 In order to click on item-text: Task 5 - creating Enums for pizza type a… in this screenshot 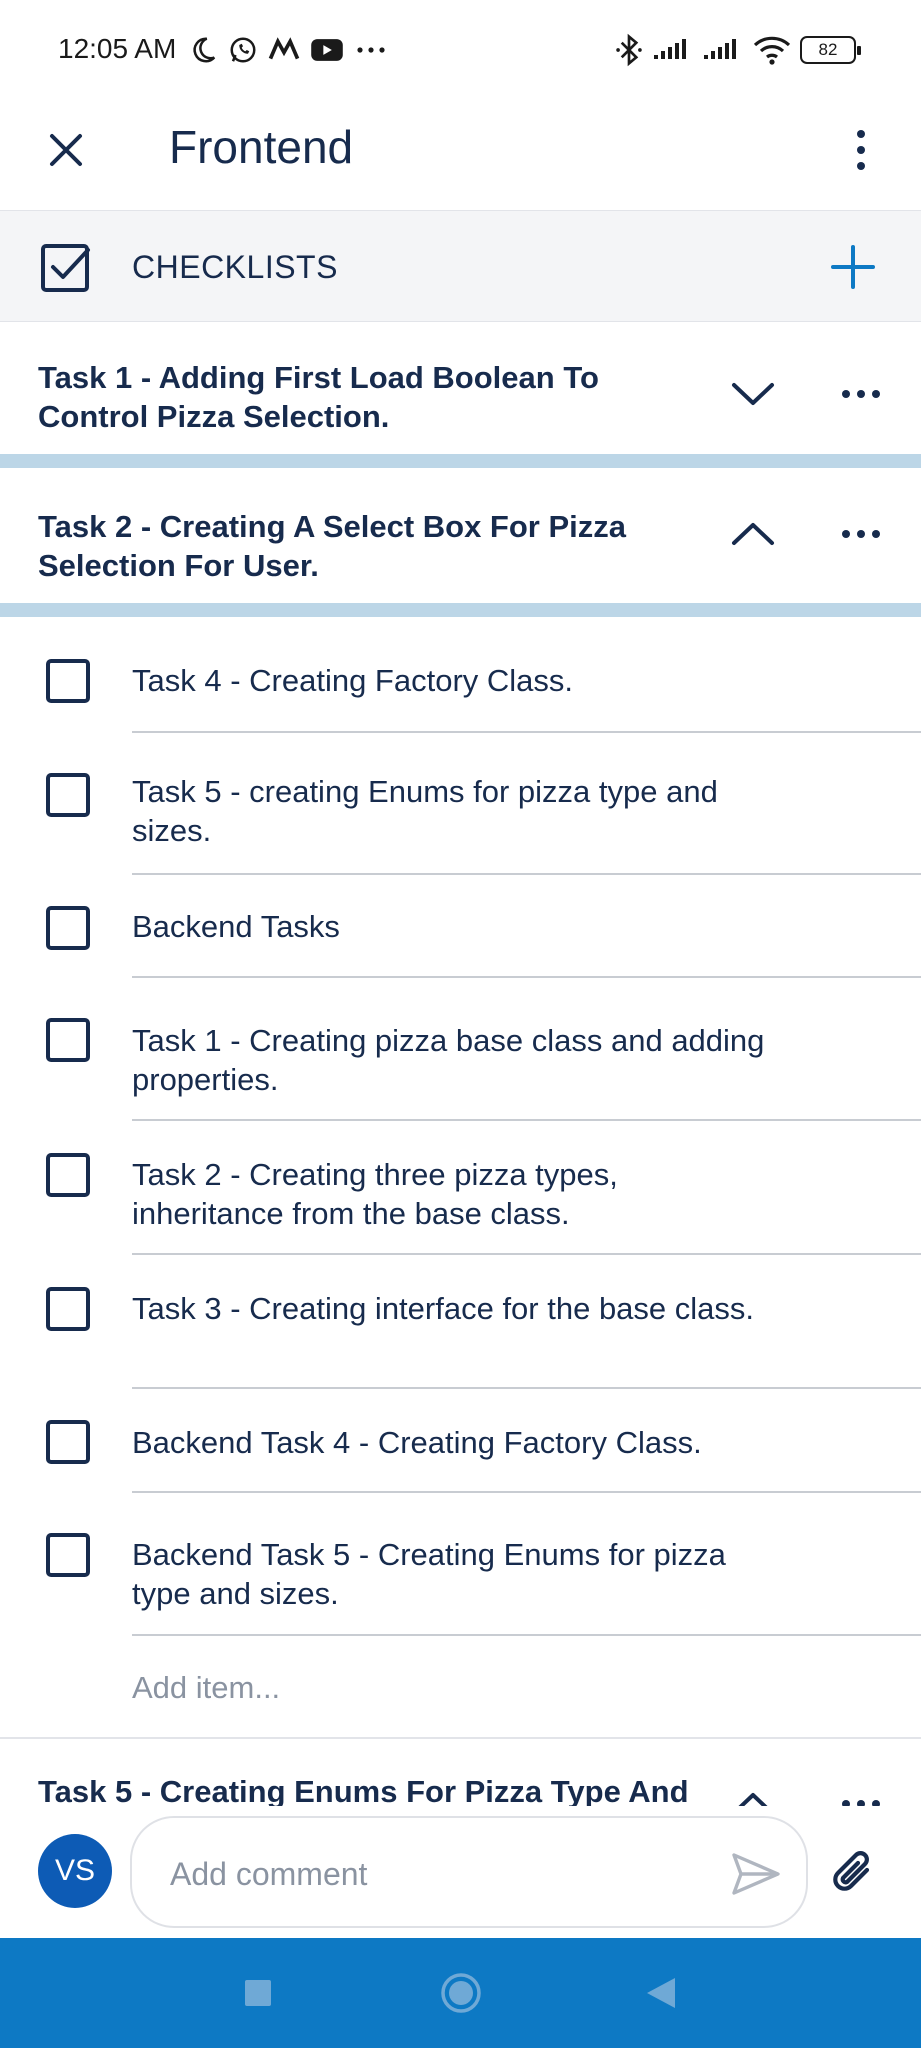, I will do `click(452, 811)`.